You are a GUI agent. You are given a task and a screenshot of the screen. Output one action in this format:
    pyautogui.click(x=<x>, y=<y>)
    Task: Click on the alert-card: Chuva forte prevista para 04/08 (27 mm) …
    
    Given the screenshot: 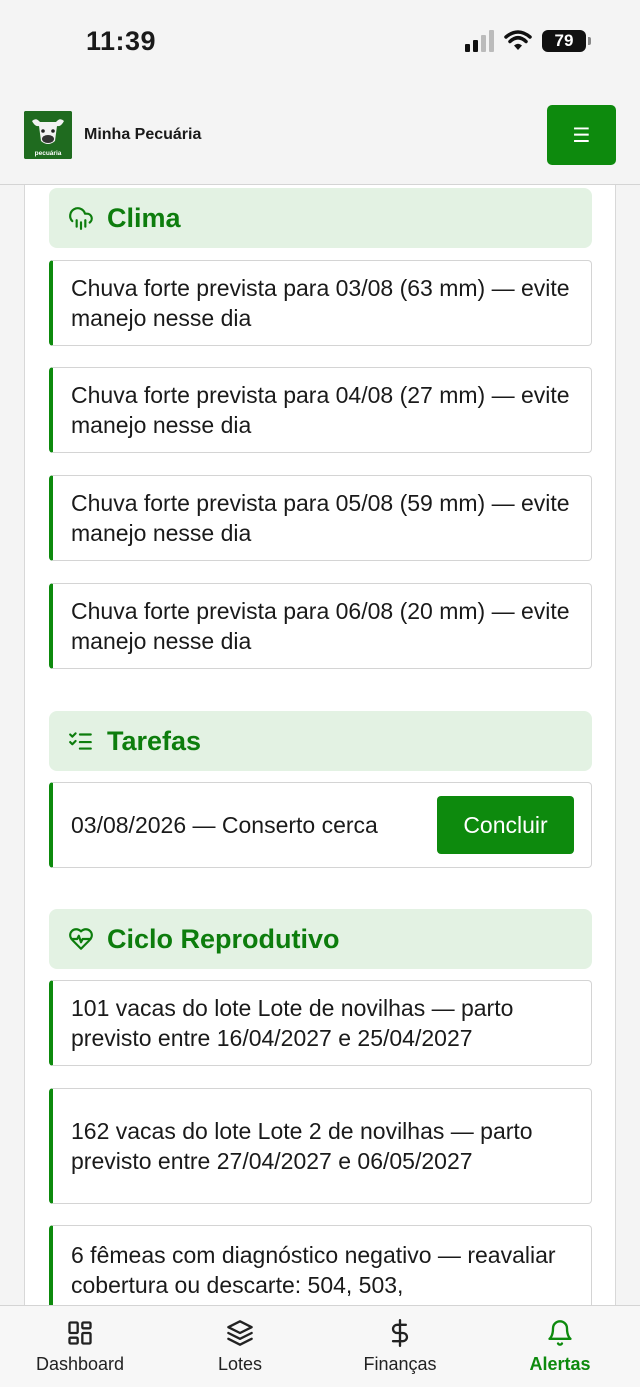 What is the action you would take?
    pyautogui.click(x=320, y=410)
    